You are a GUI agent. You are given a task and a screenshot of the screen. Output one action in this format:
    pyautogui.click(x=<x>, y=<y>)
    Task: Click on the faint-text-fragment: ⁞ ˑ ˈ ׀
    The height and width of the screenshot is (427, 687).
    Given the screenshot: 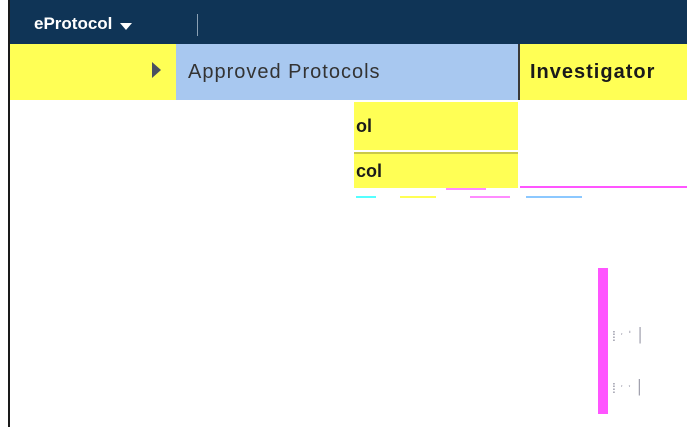 What is the action you would take?
    pyautogui.click(x=628, y=336)
    